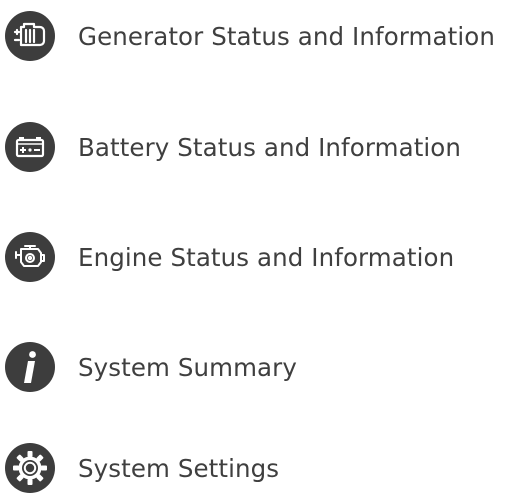 The height and width of the screenshot is (496, 531). What do you see at coordinates (30, 367) in the screenshot?
I see `info-icon` at bounding box center [30, 367].